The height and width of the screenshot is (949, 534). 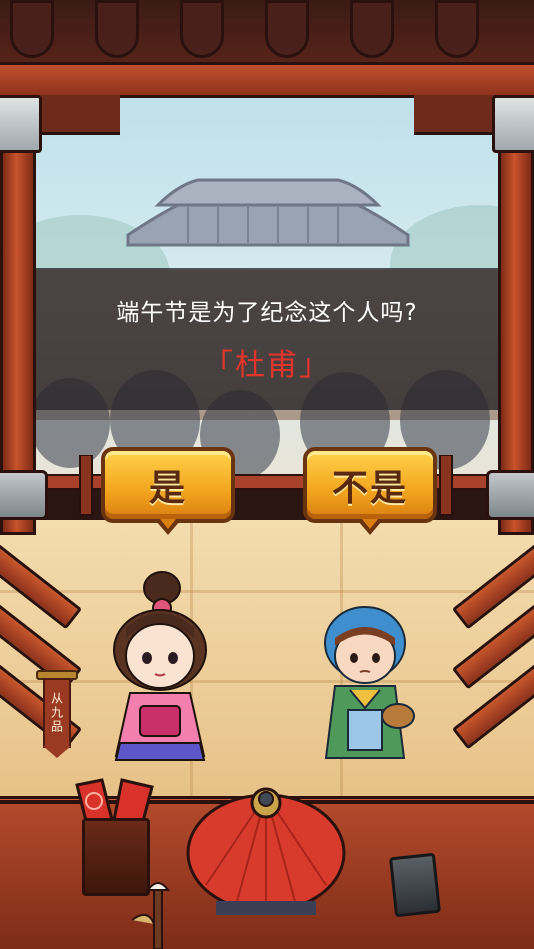 I want to click on villager-woman-character-icon, so click(x=369, y=682).